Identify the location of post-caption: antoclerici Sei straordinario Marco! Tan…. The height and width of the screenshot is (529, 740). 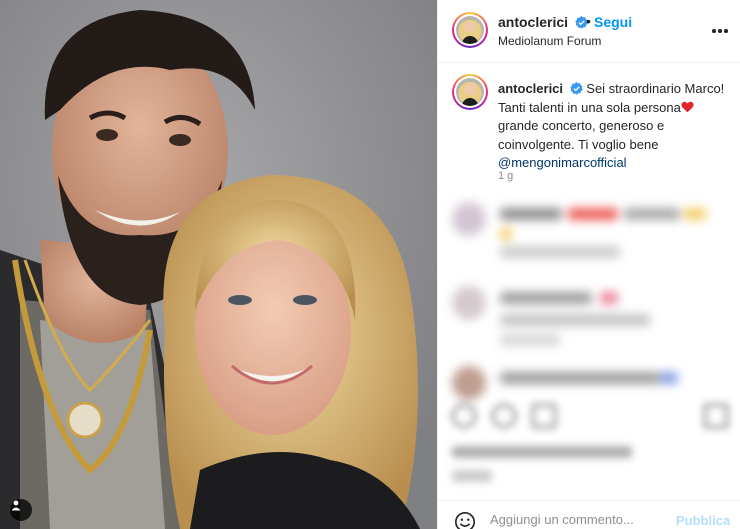
(589, 128).